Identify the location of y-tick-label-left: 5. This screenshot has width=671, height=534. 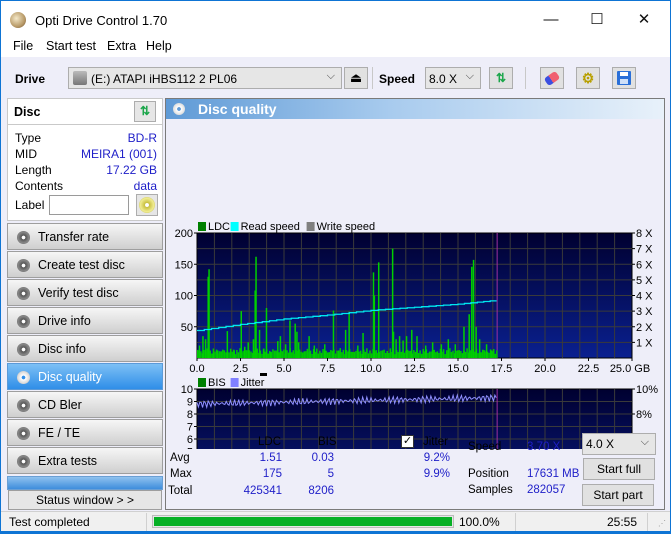
(190, 448).